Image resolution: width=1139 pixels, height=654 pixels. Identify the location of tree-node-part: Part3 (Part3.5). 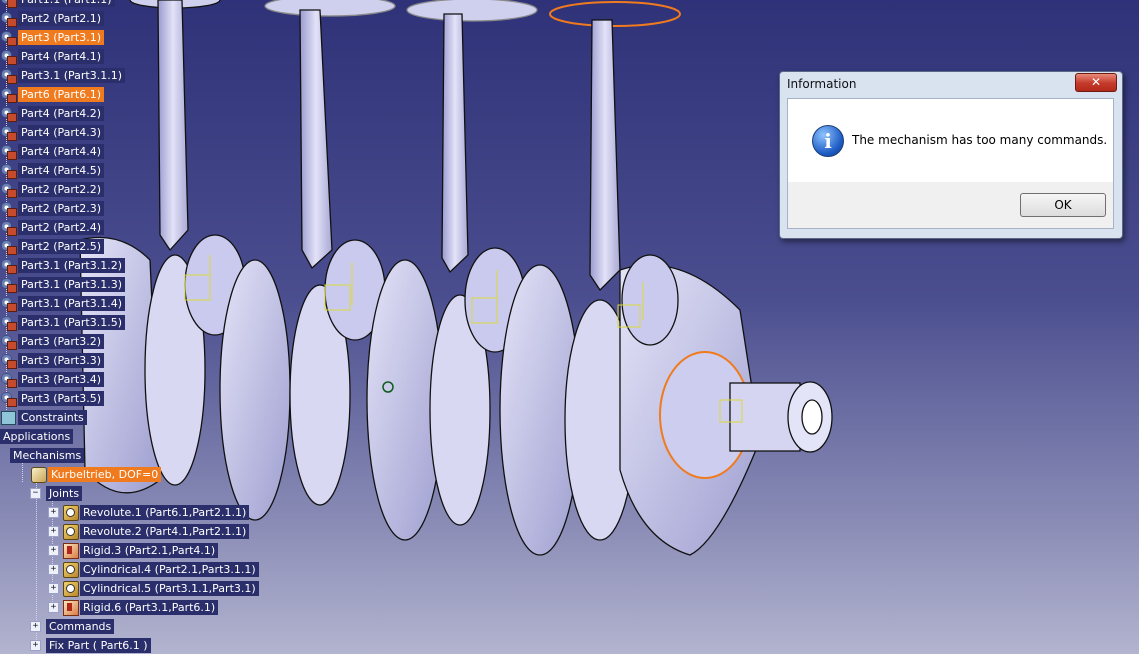
(52, 398).